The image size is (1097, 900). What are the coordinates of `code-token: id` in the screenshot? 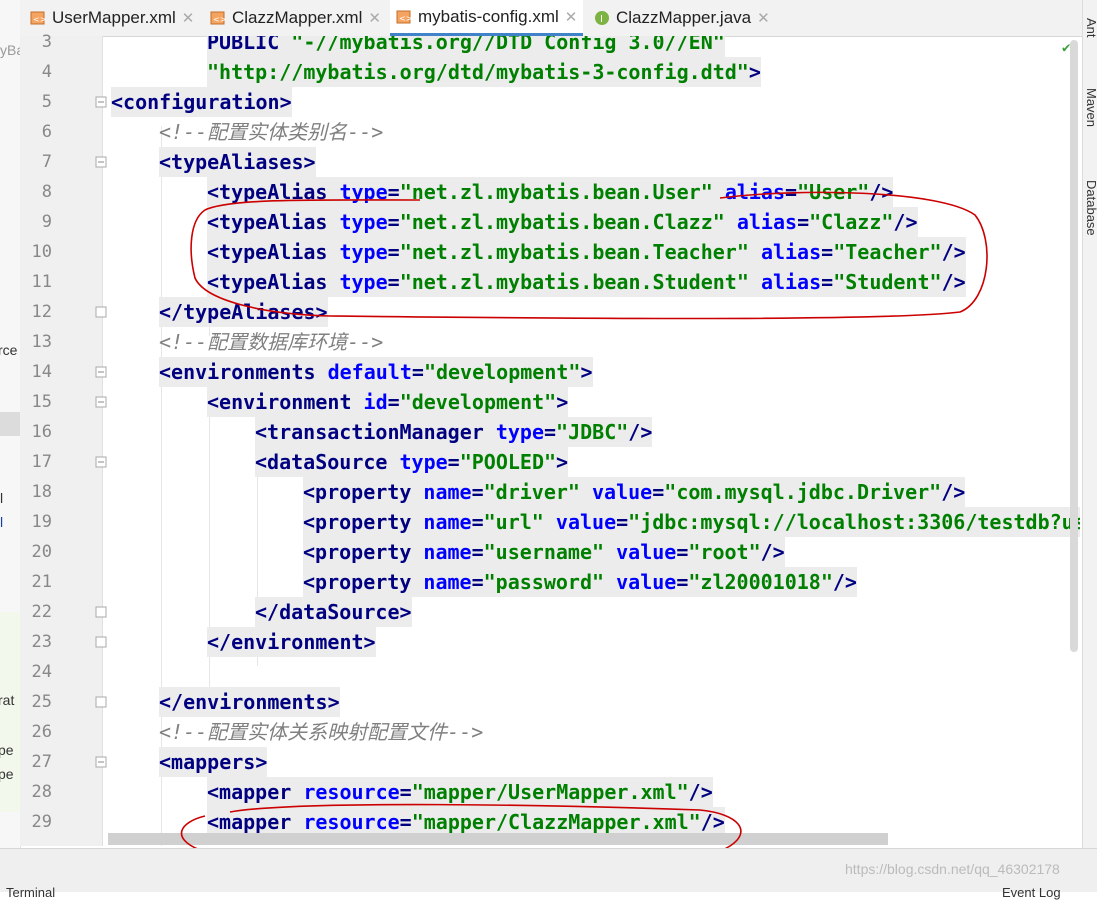 It's located at (375, 402).